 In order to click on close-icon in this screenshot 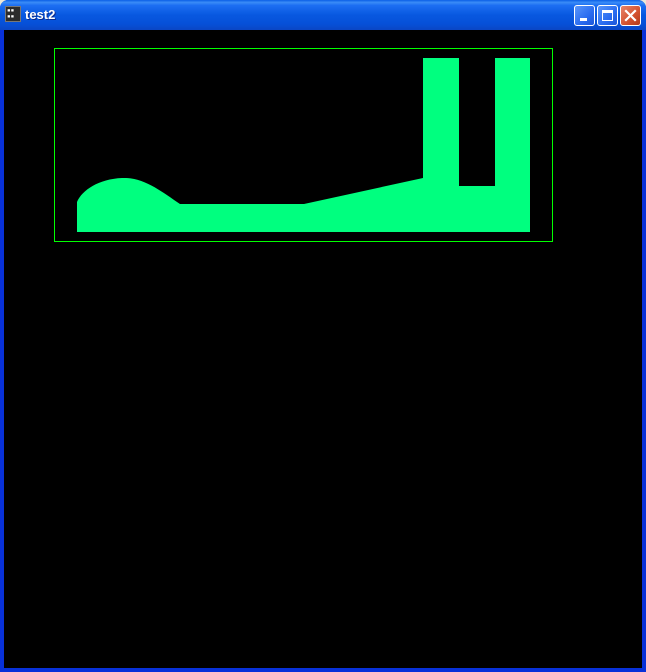, I will do `click(630, 15)`.